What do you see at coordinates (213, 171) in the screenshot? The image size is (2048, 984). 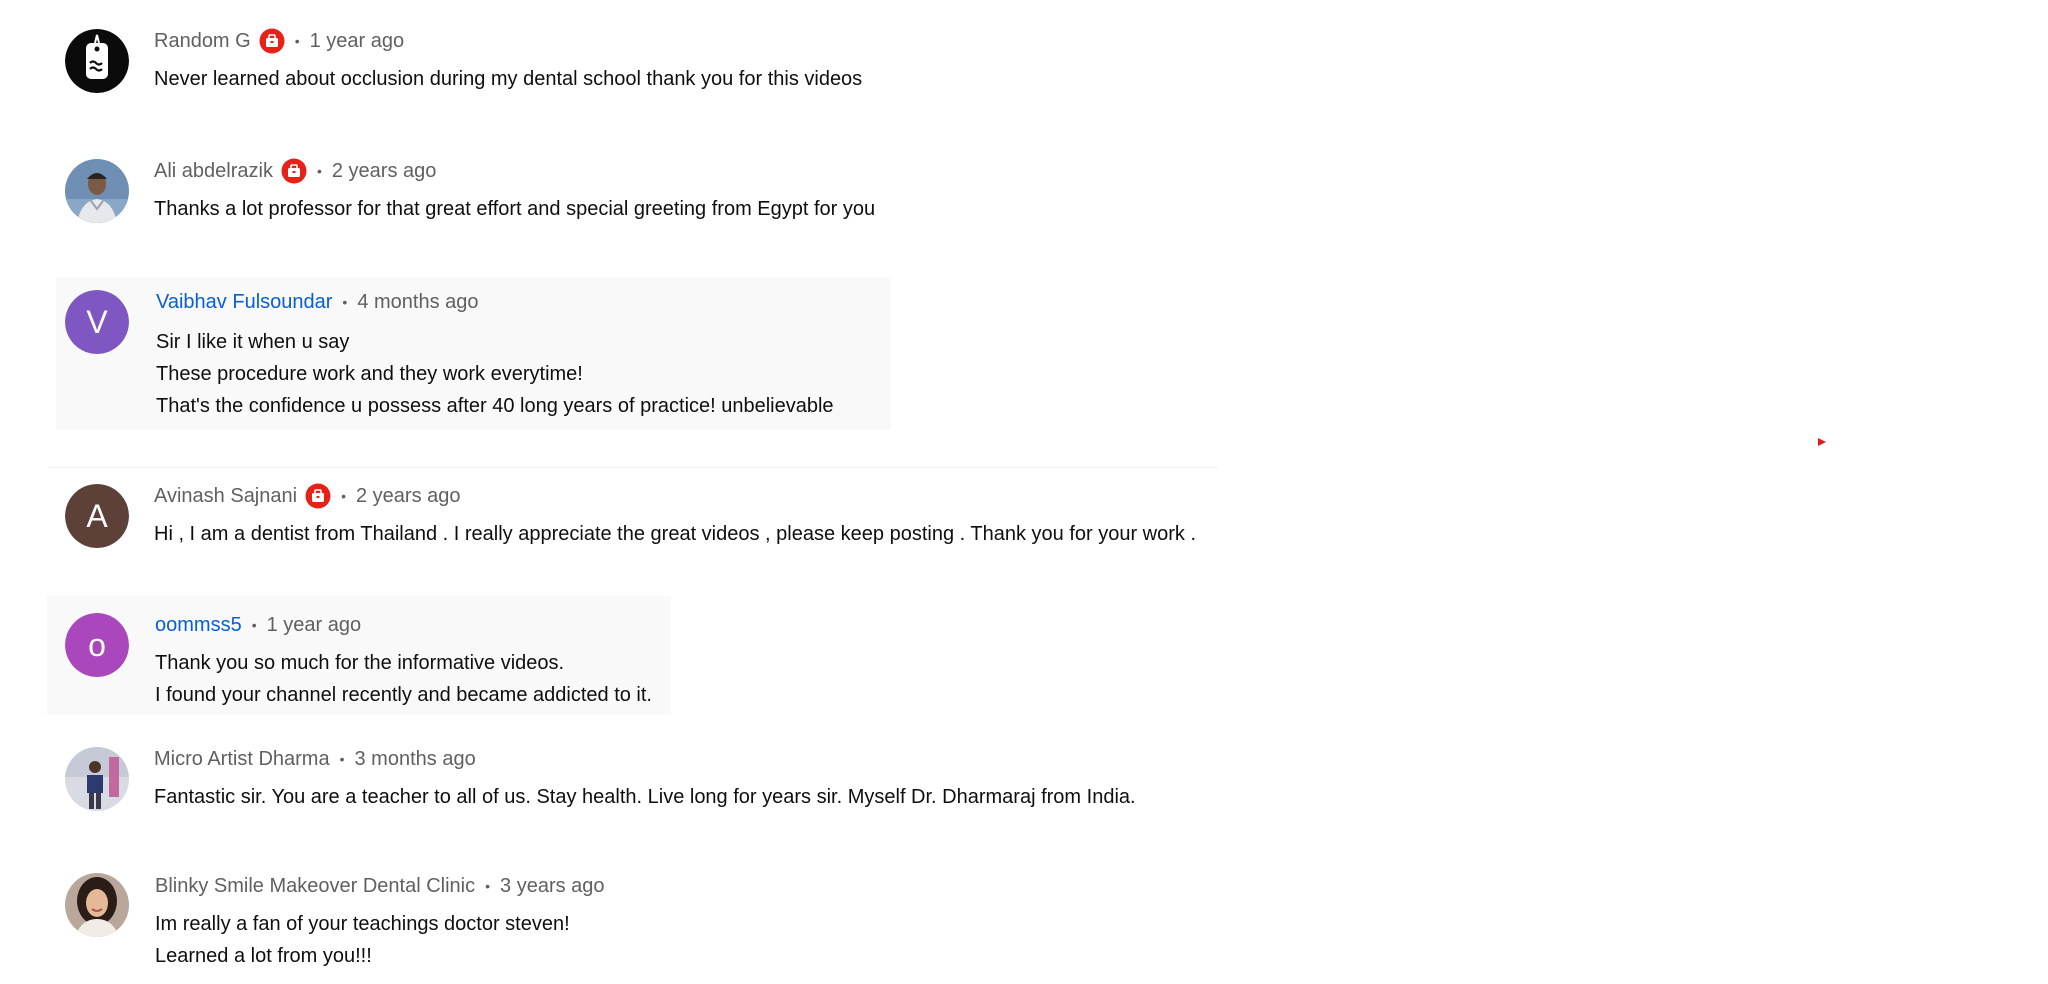 I see `comment-author: Ali abdelrazik` at bounding box center [213, 171].